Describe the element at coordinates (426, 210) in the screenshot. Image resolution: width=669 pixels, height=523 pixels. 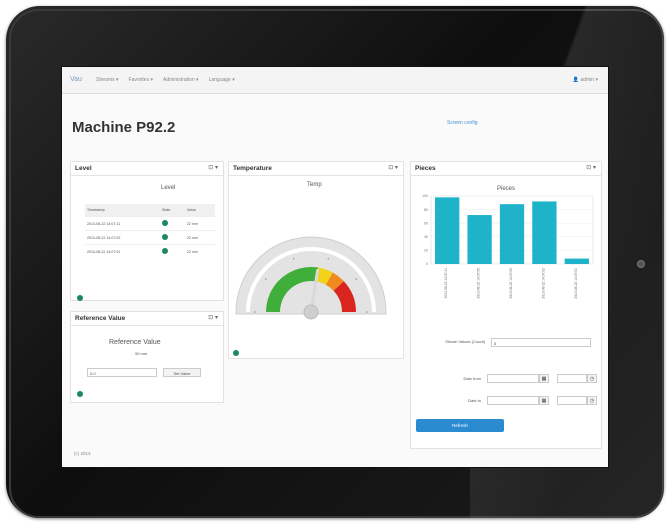
I see `y-tick-label: 80` at that location.